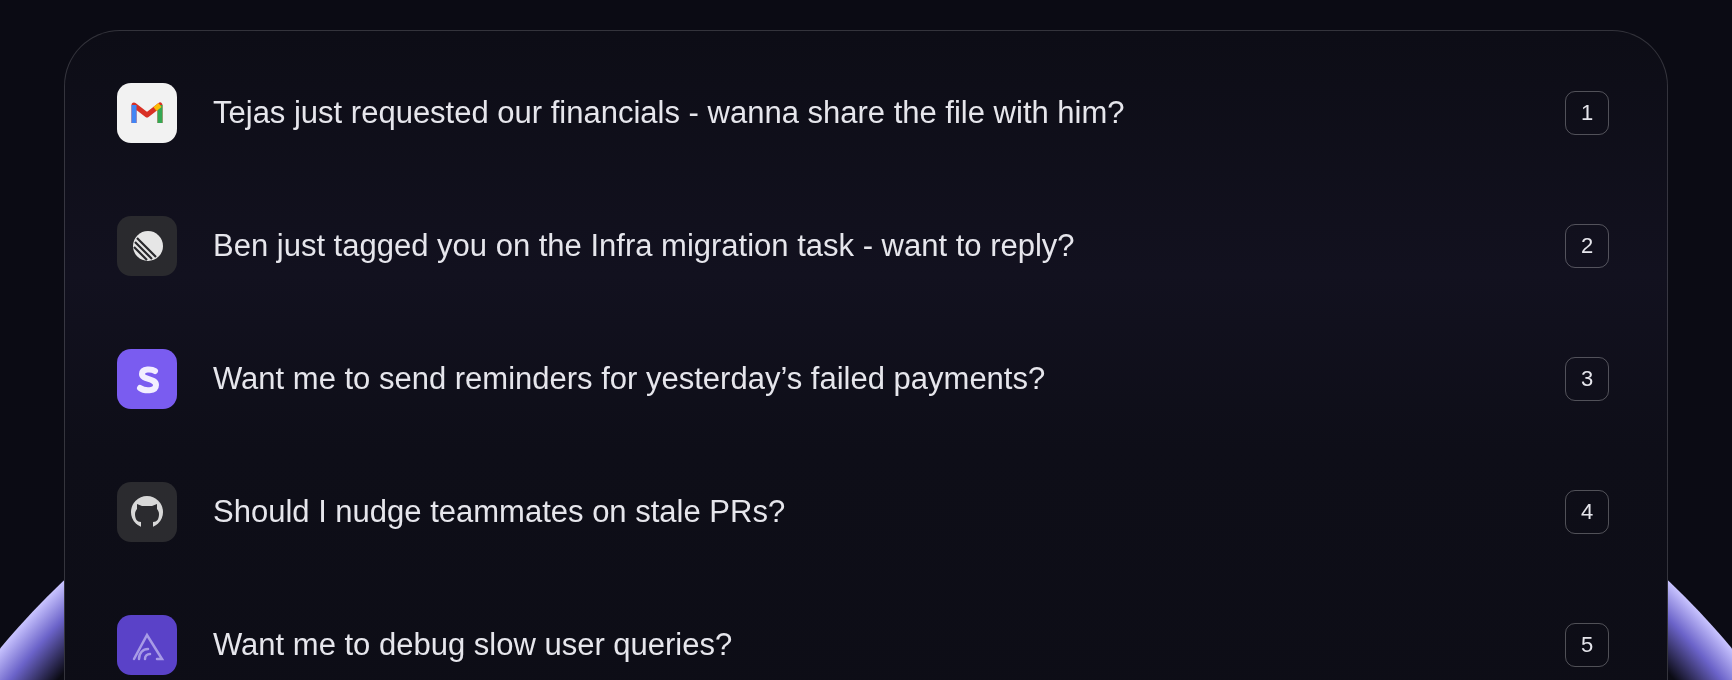 The width and height of the screenshot is (1732, 680). Describe the element at coordinates (1587, 644) in the screenshot. I see `shortcut-key: 5` at that location.